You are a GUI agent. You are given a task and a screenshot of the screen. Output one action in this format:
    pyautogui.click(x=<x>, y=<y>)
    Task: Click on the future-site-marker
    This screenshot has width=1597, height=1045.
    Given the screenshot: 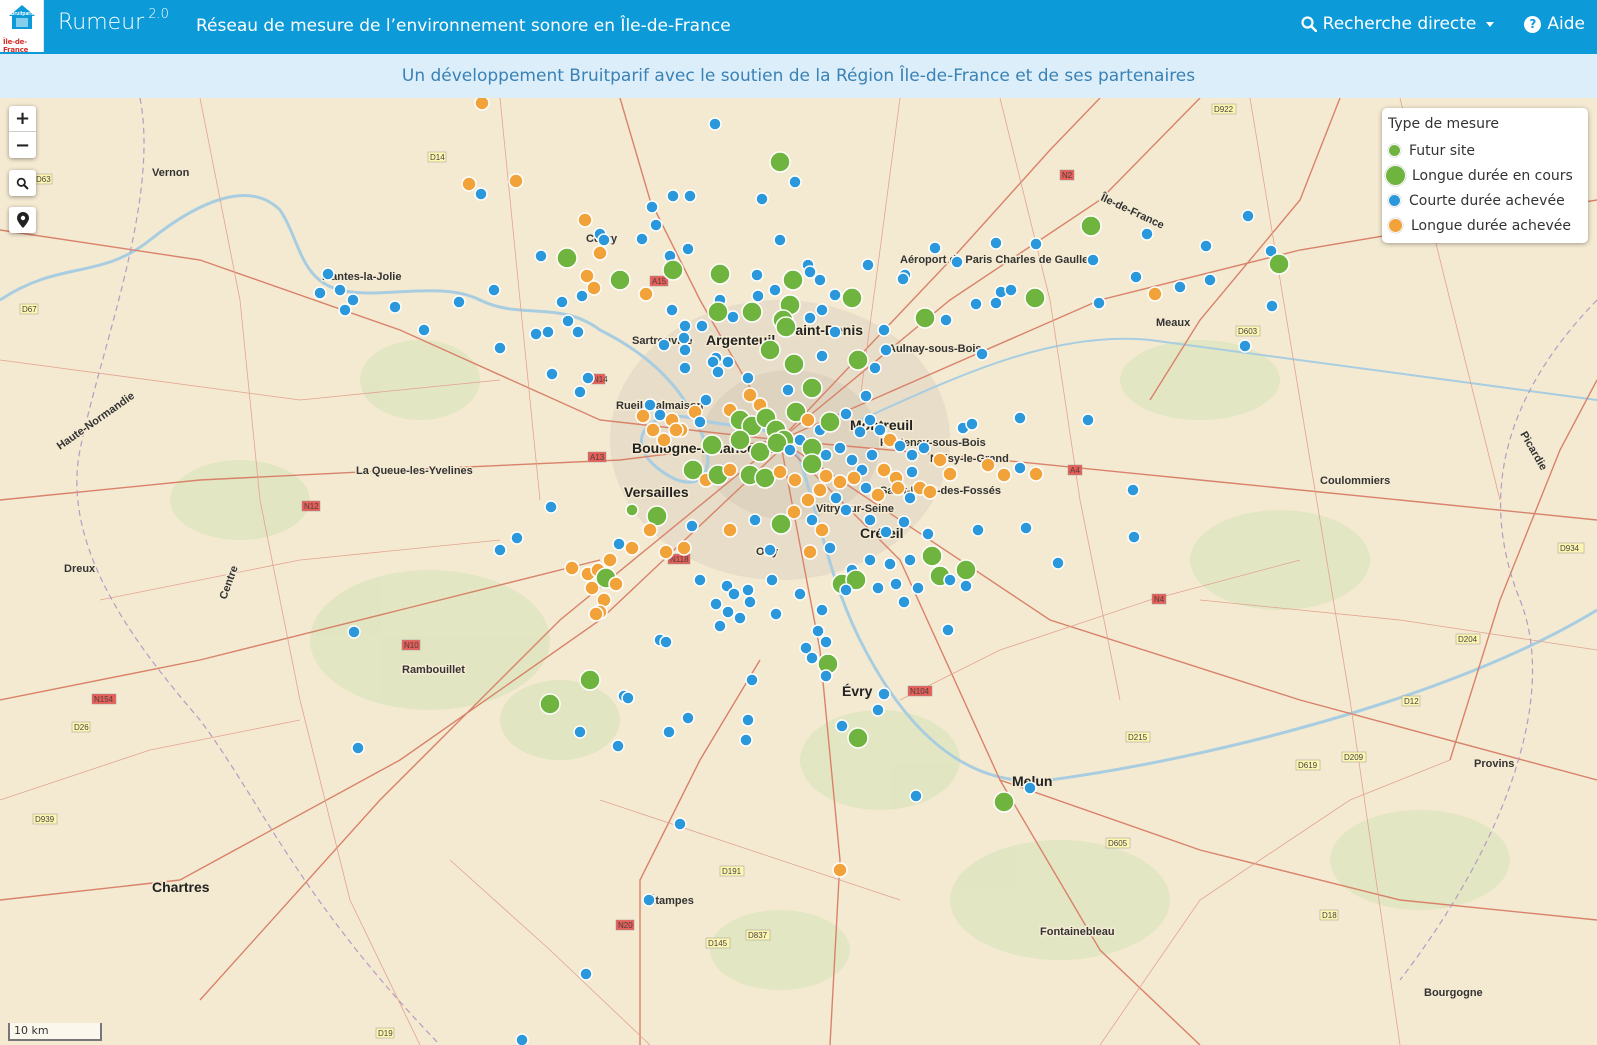 What is the action you would take?
    pyautogui.click(x=632, y=510)
    